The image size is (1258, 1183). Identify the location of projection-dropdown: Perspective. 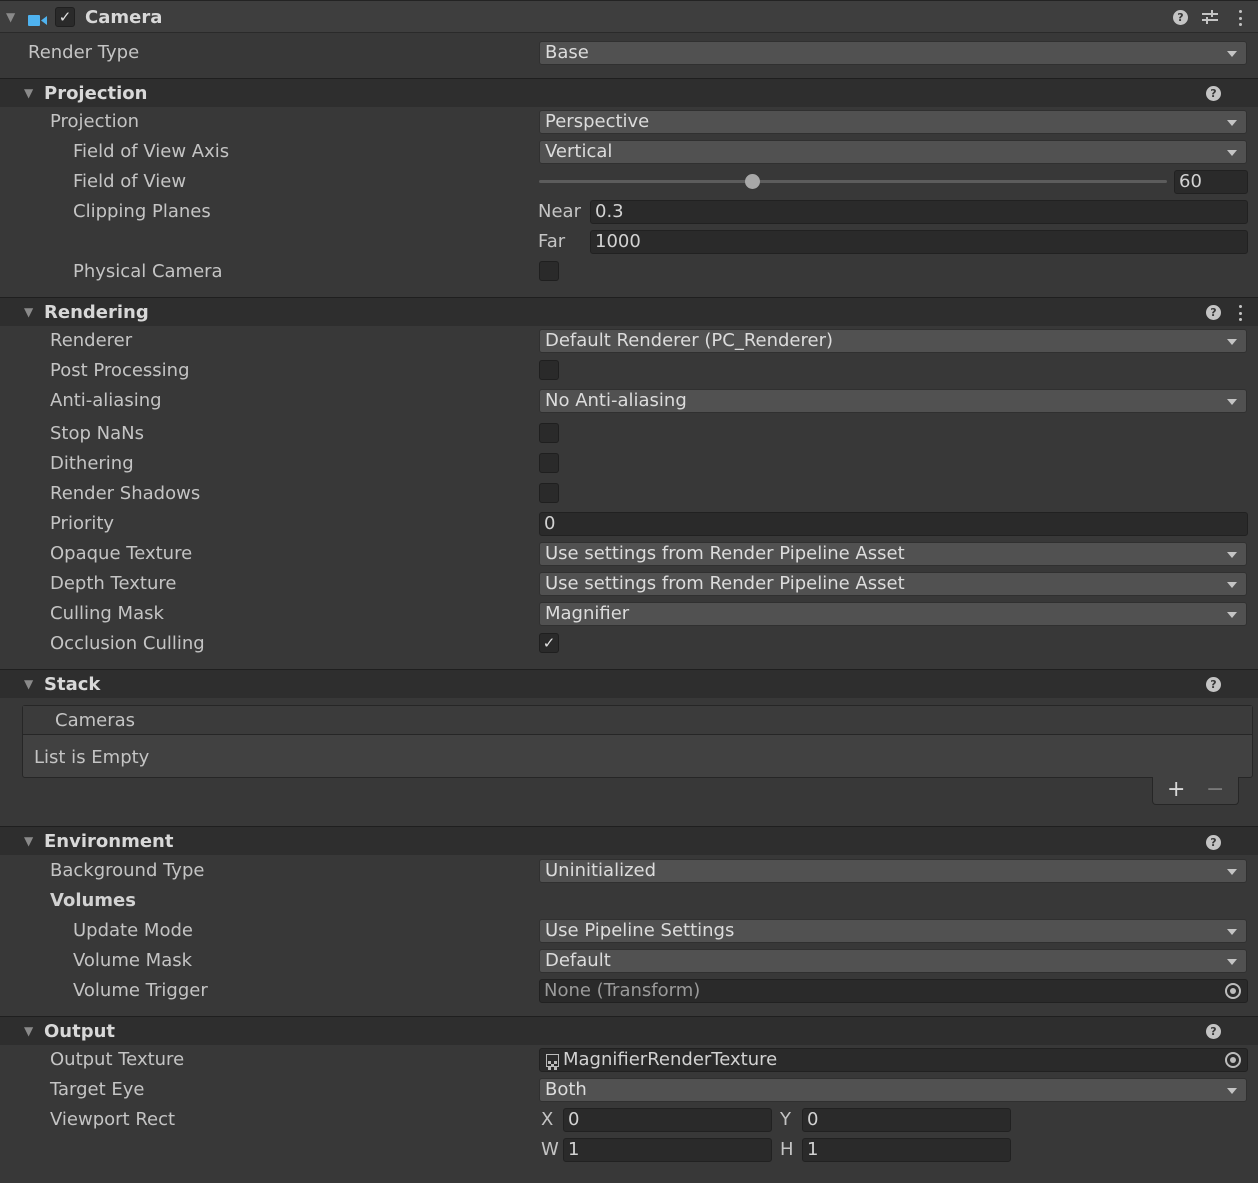
(893, 122).